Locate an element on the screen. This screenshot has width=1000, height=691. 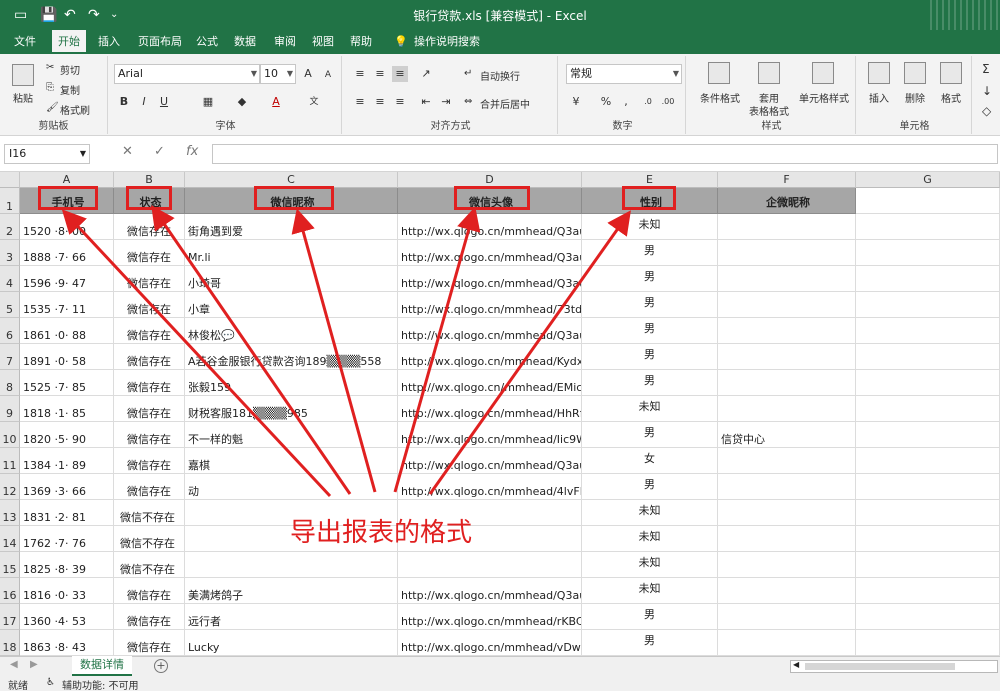
horizontal-scrollbar: ◀ is located at coordinates (894, 666).